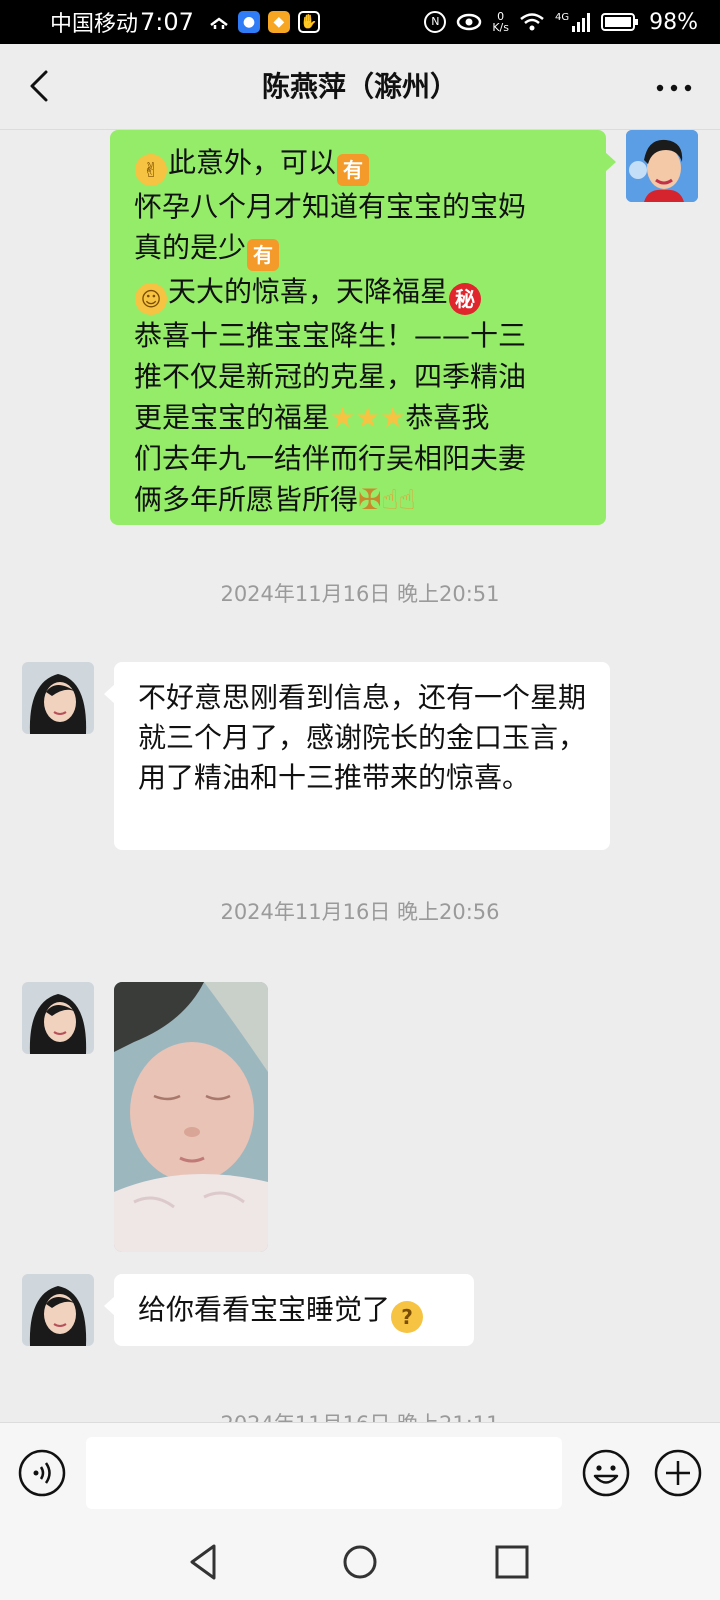 The height and width of the screenshot is (1600, 720). I want to click on baby-photo, so click(191, 1117).